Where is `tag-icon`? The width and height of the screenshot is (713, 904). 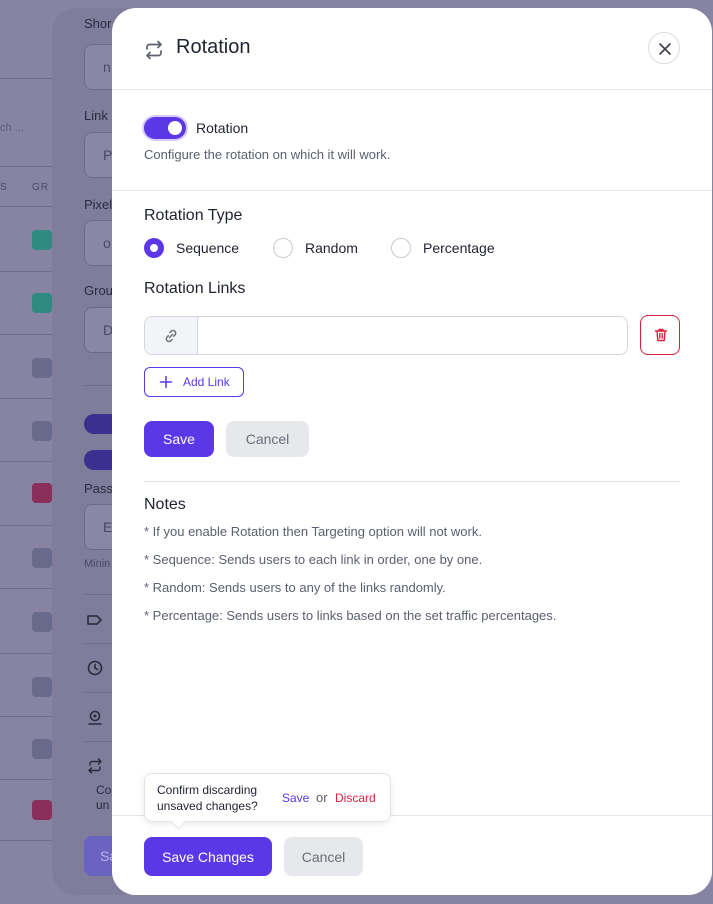
tag-icon is located at coordinates (94, 620).